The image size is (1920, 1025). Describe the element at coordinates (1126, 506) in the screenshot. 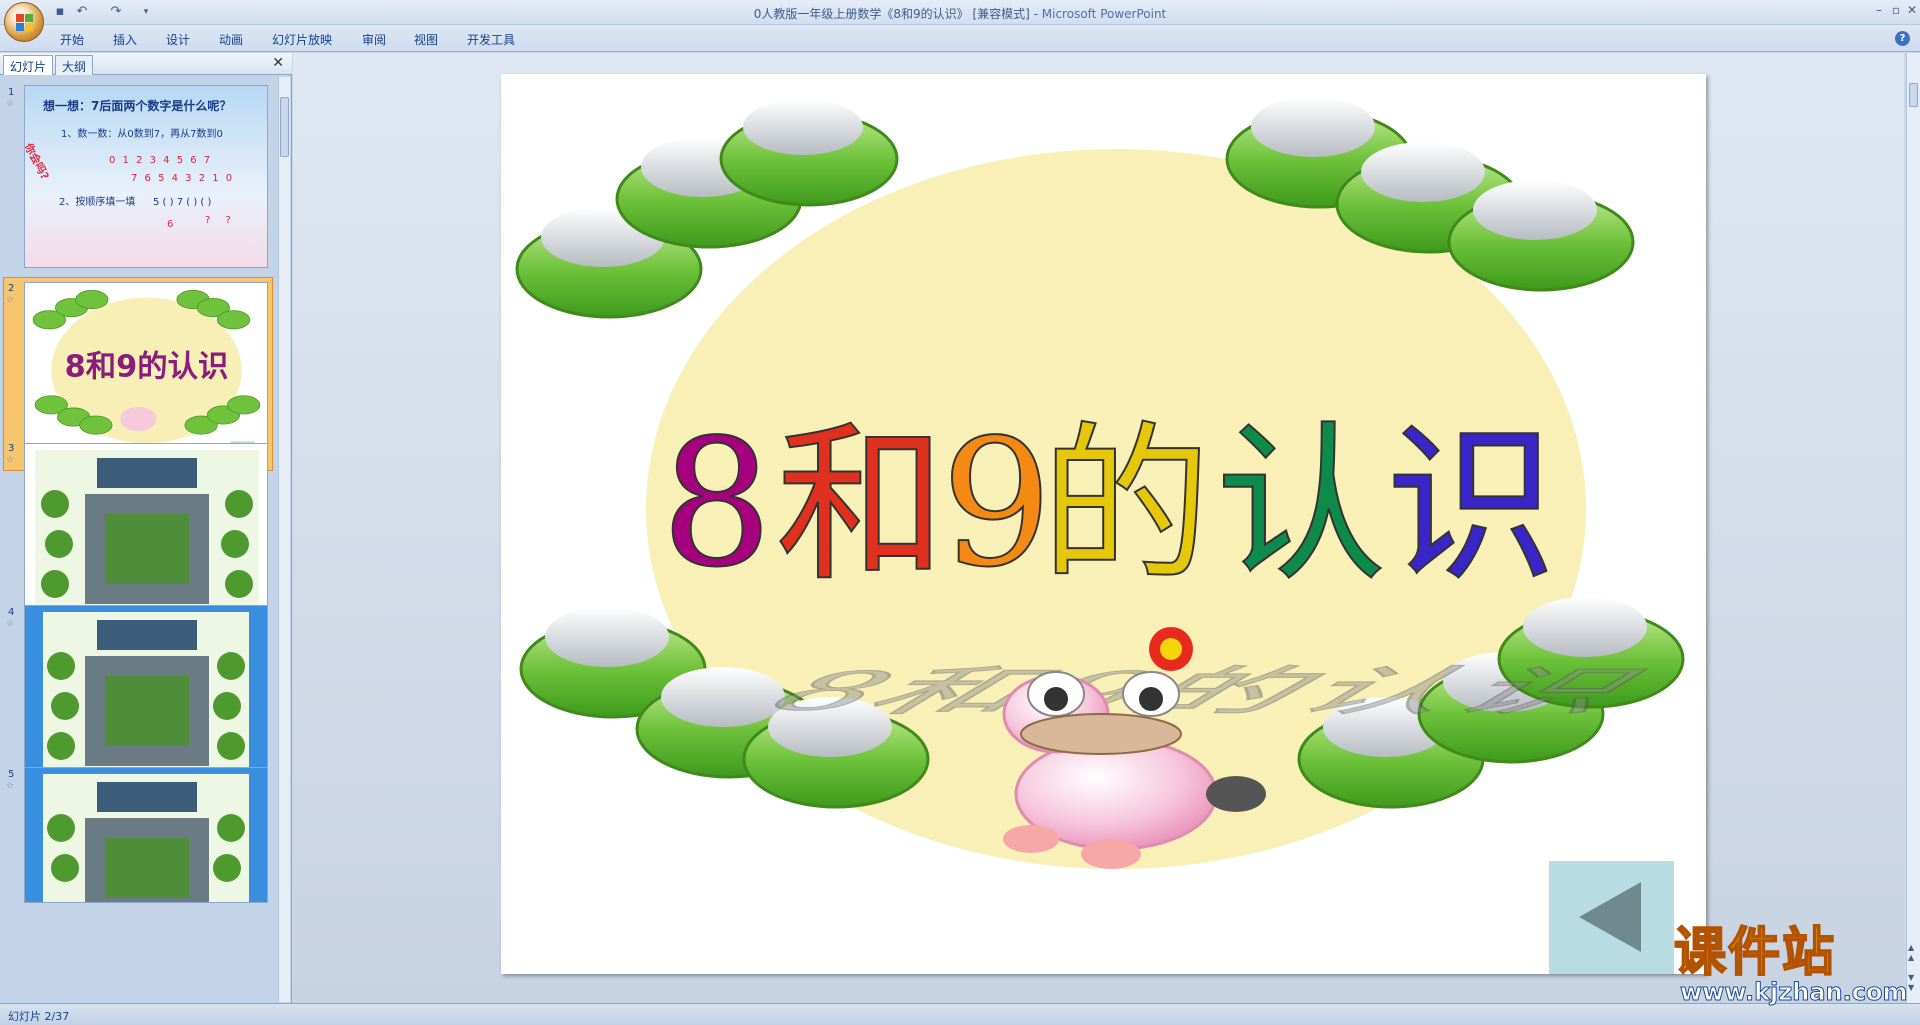

I see `title-char-de: 的` at that location.